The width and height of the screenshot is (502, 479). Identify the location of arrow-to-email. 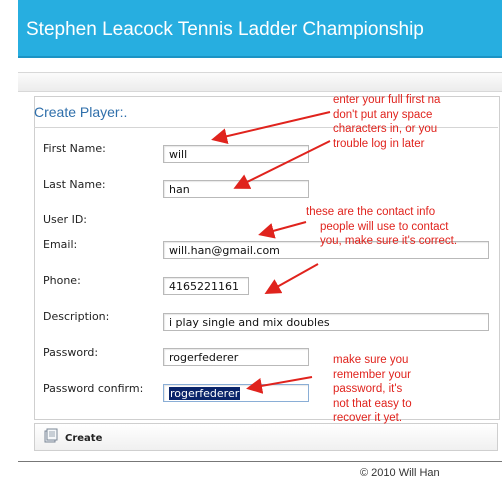
(282, 230).